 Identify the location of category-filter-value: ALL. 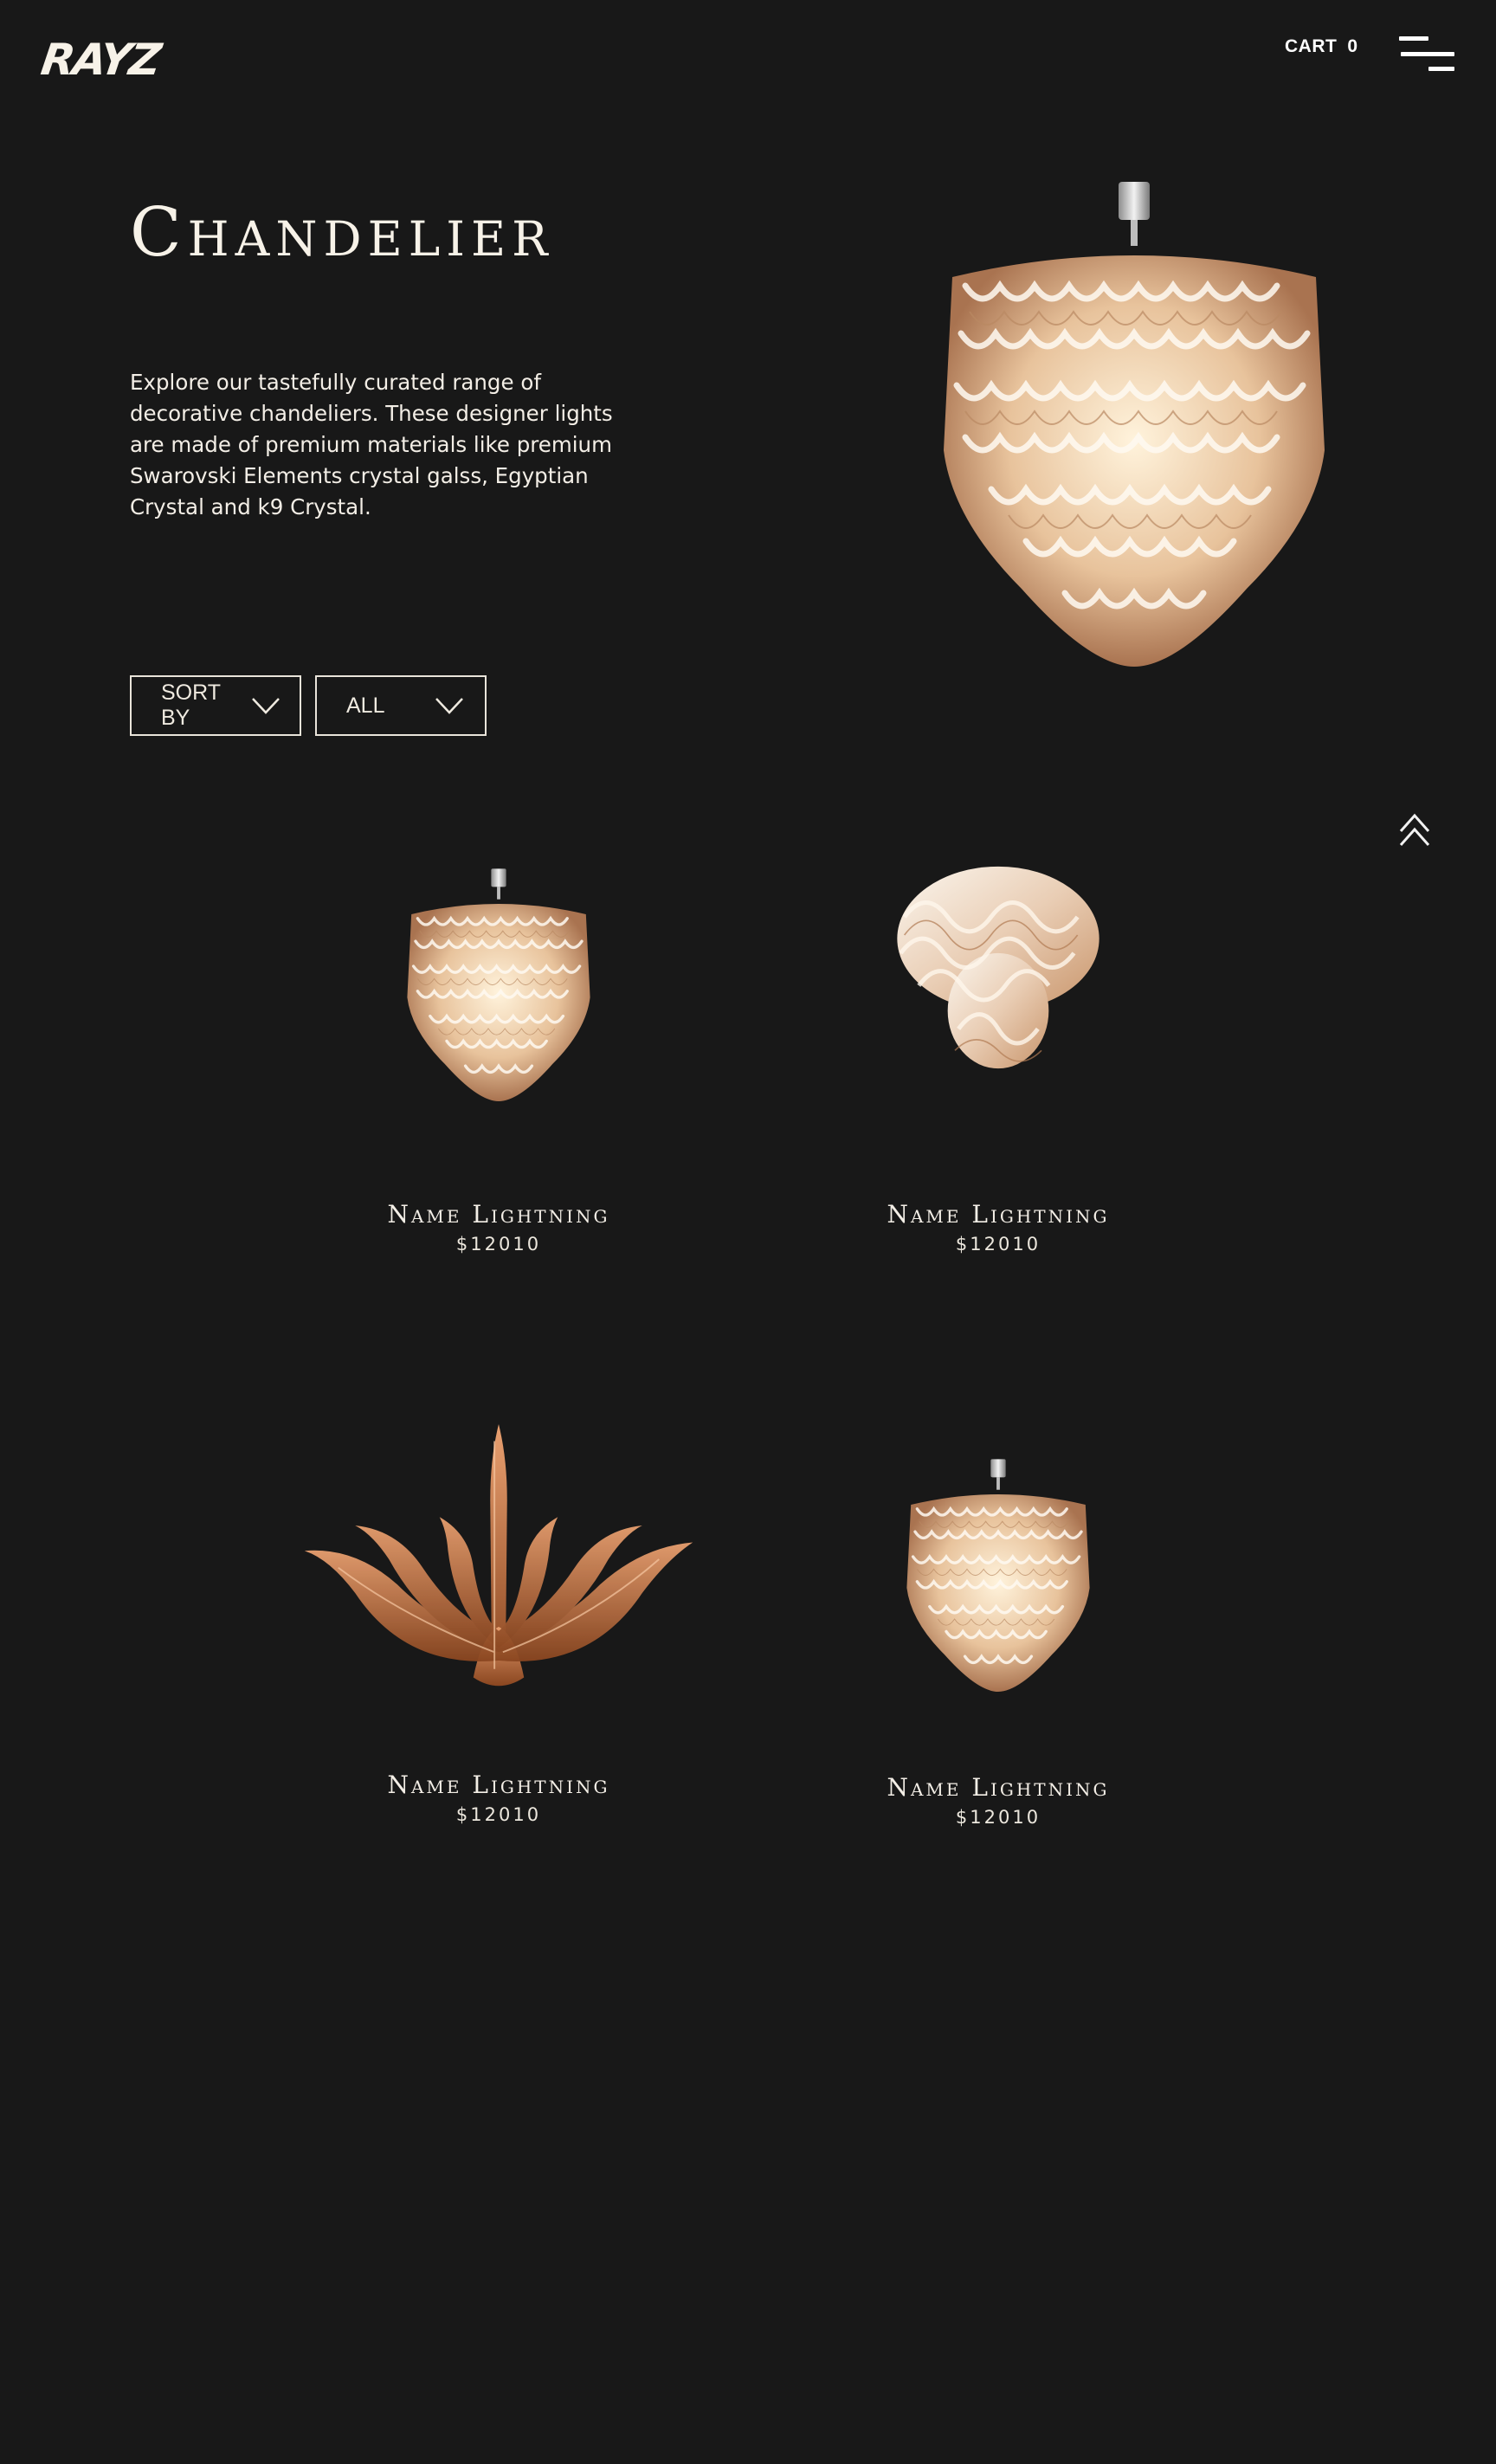
(365, 705).